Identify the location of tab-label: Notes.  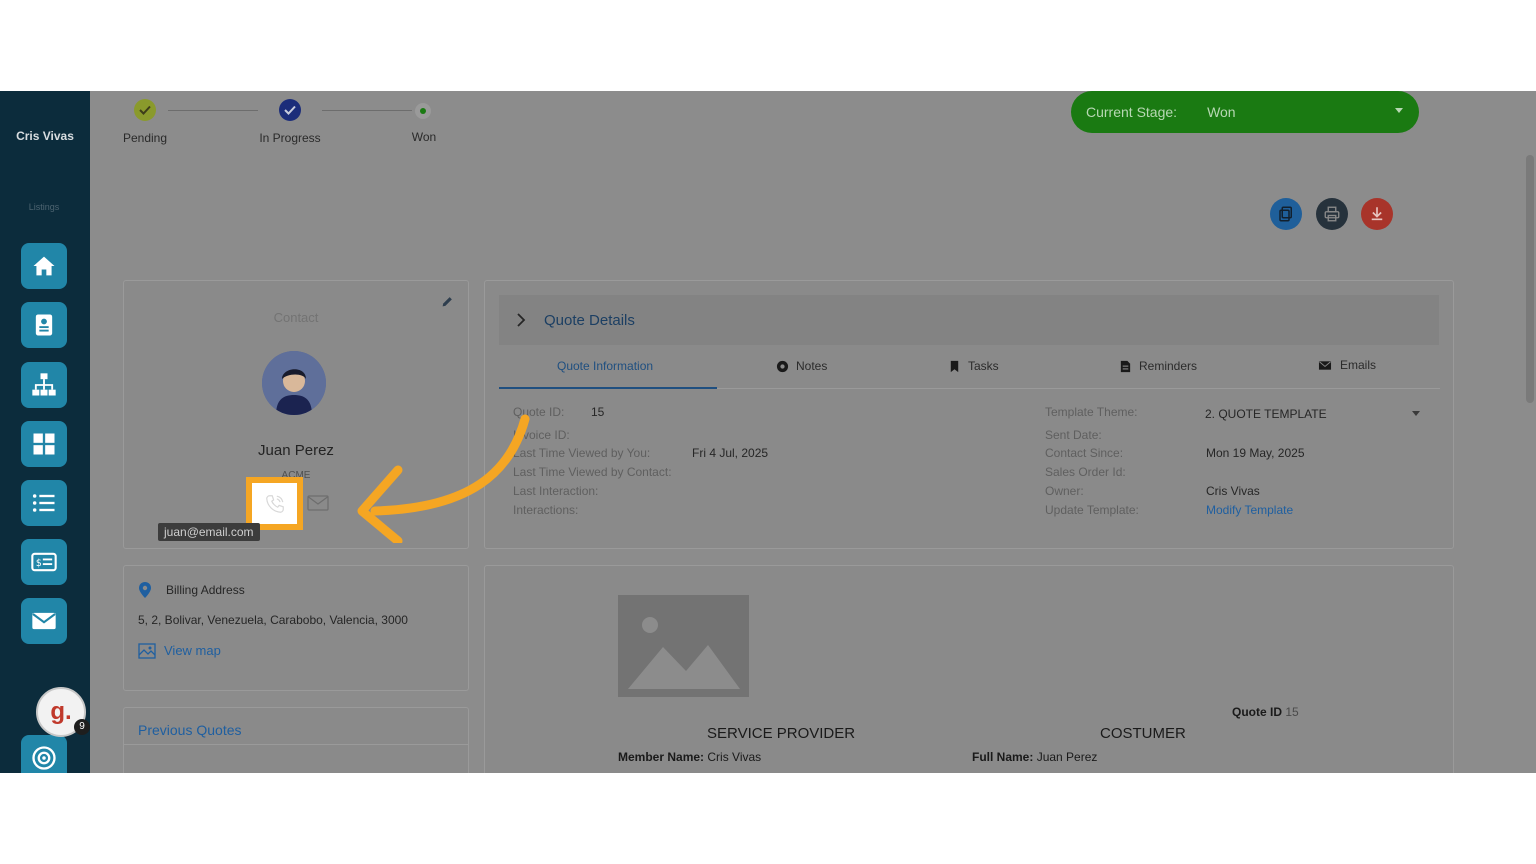
(812, 366).